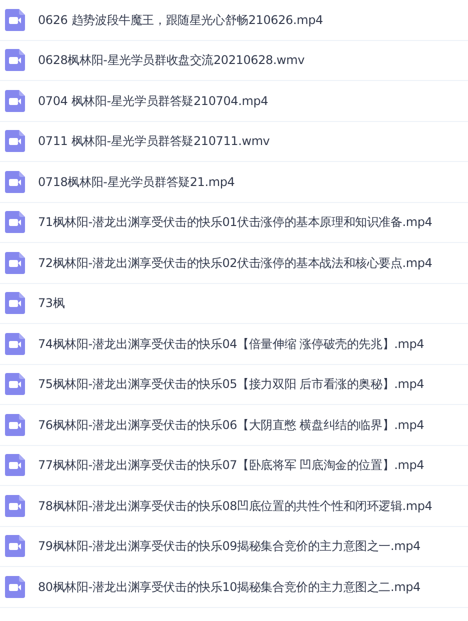  Describe the element at coordinates (229, 546) in the screenshot. I see `file-name: 79枫林阳-潜龙出渊享受伏击的快乐09揭秘集合竞价的主力意图之一.mp4` at that location.